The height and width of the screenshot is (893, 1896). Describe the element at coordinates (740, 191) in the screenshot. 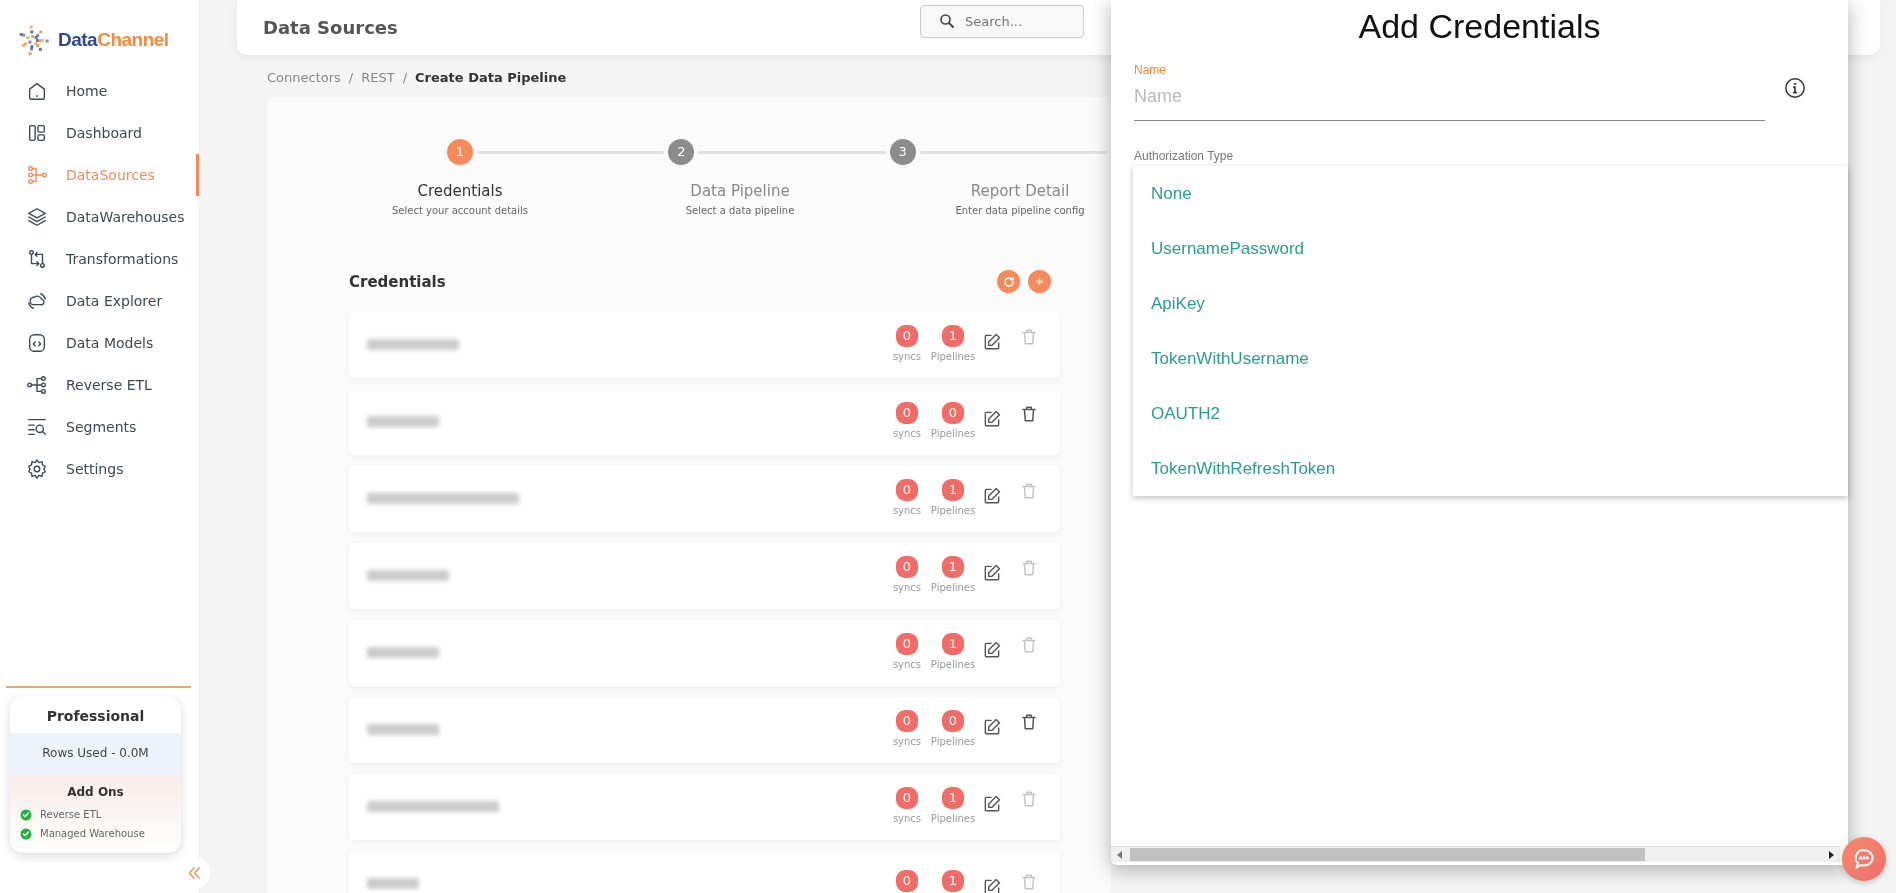

I see `step-title: Data Pipeline` at that location.